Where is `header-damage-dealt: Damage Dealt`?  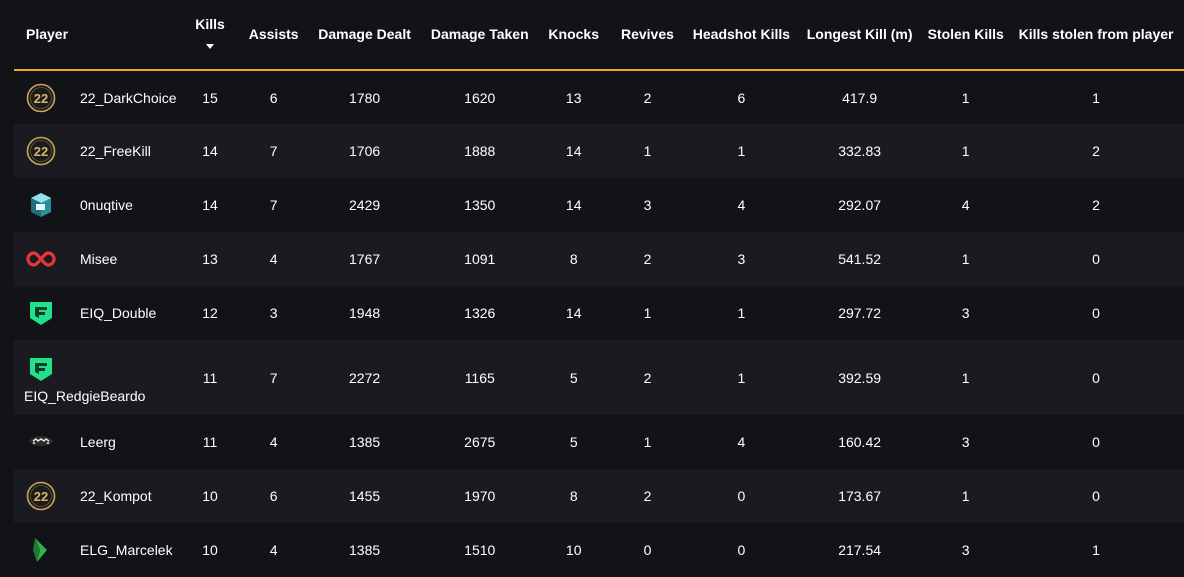 header-damage-dealt: Damage Dealt is located at coordinates (365, 35).